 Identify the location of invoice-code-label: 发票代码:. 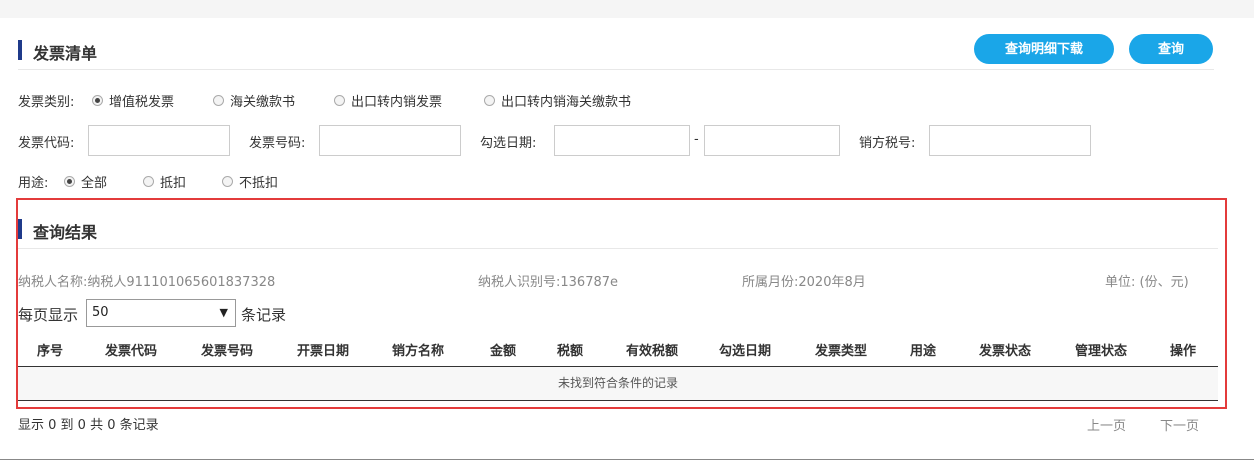
(46, 143).